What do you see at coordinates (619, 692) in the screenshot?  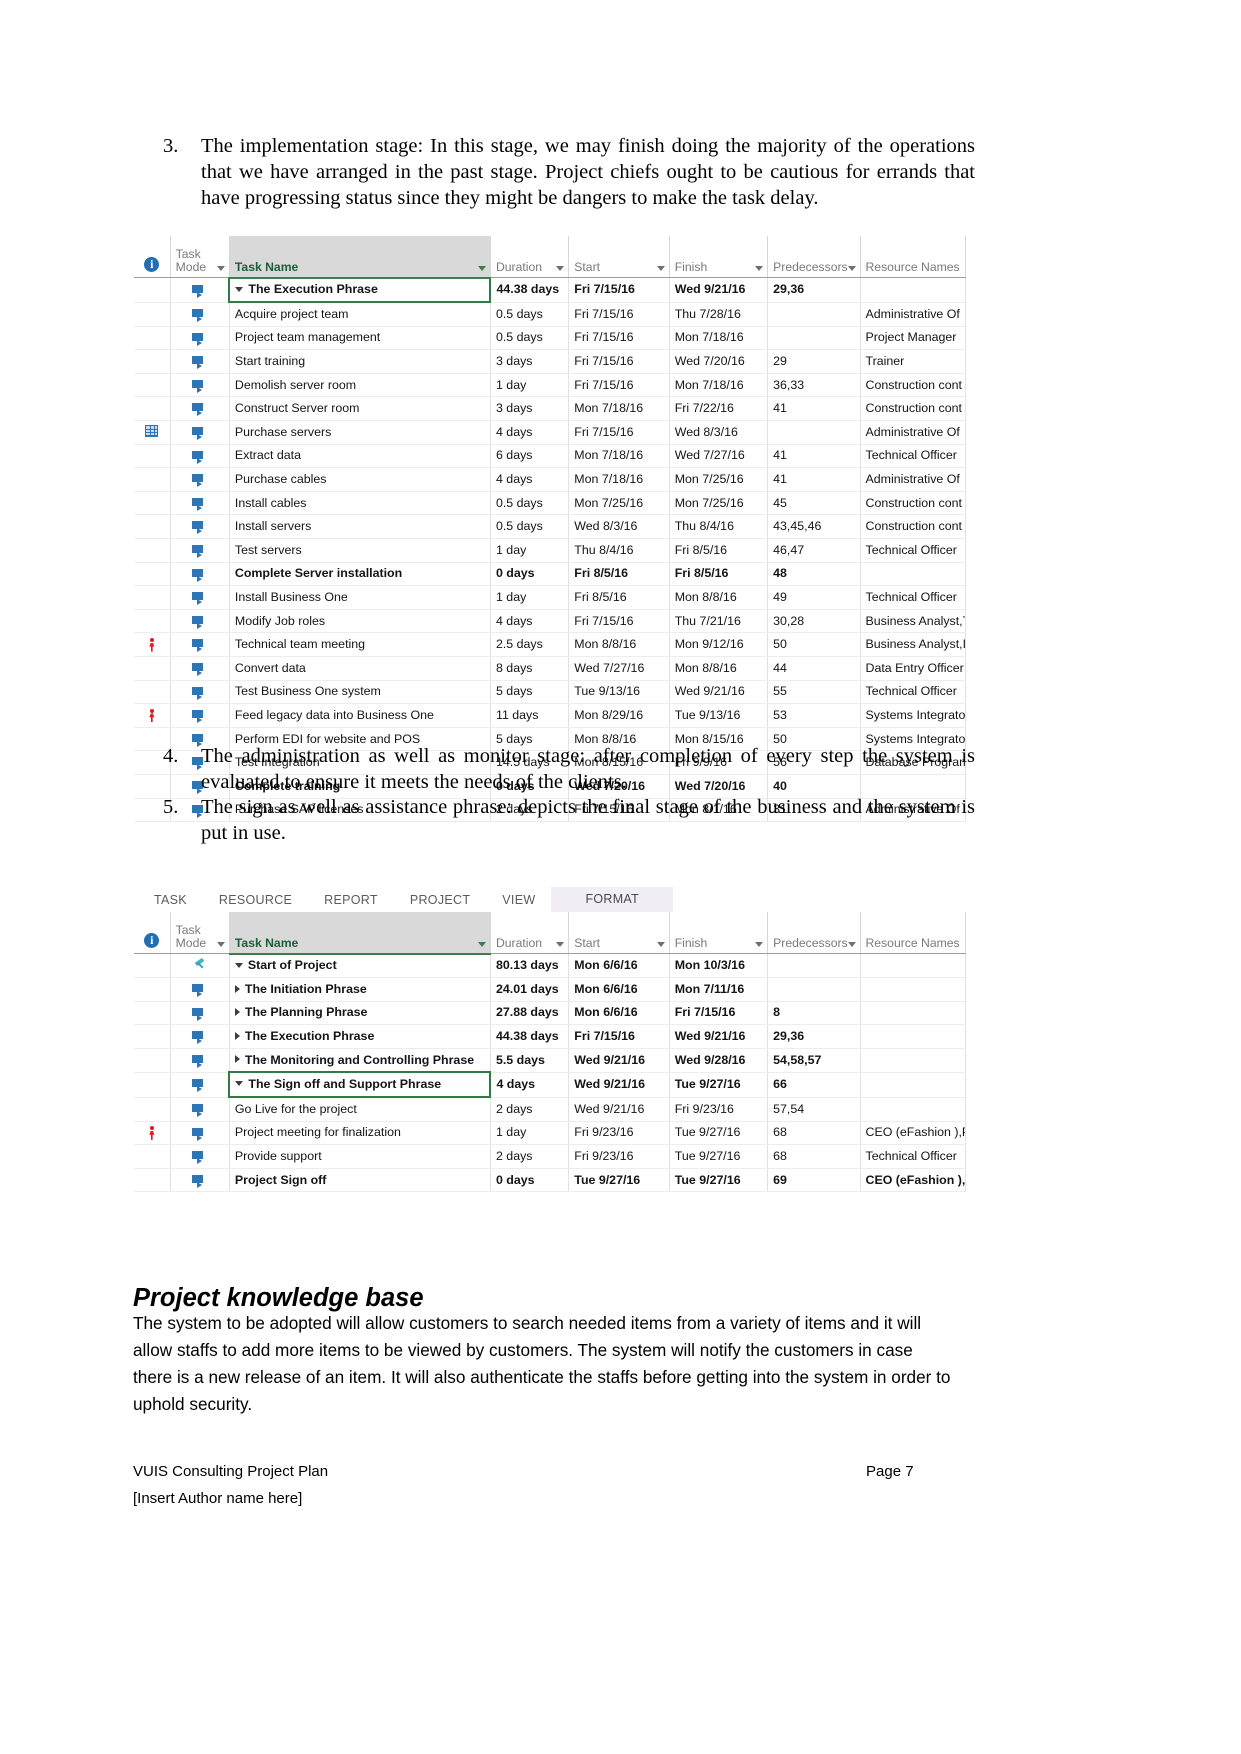 I see `row-start-cell: Tue 9/13/16` at bounding box center [619, 692].